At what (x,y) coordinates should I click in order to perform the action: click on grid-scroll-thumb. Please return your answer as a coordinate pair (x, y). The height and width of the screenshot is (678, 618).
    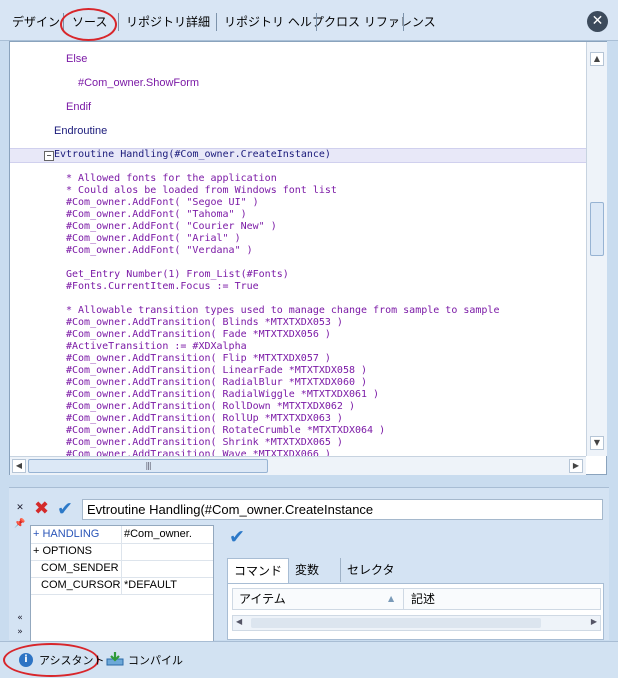
    Looking at the image, I should click on (396, 623).